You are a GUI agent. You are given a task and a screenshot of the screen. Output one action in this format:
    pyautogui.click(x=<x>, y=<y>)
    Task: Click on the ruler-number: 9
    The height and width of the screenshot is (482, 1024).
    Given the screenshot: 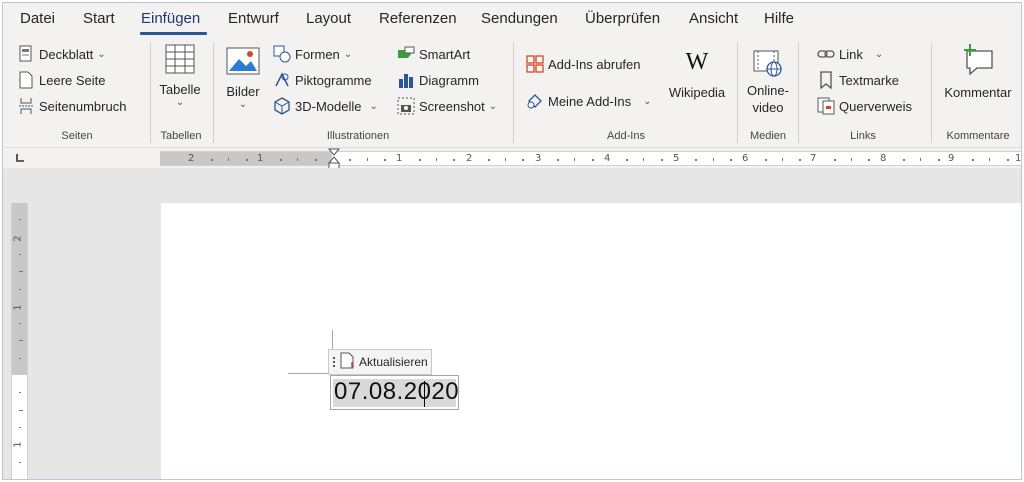 What is the action you would take?
    pyautogui.click(x=951, y=158)
    